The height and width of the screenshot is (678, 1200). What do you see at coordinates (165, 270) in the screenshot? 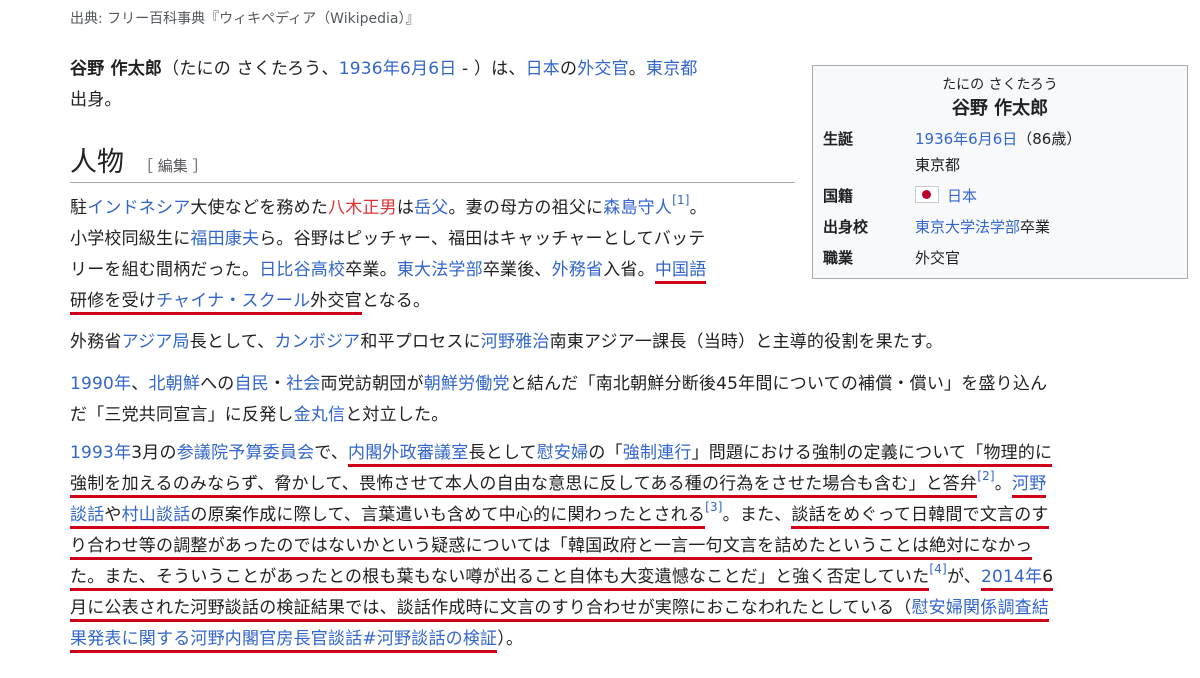
I see `text: リーを組む間柄だった。` at bounding box center [165, 270].